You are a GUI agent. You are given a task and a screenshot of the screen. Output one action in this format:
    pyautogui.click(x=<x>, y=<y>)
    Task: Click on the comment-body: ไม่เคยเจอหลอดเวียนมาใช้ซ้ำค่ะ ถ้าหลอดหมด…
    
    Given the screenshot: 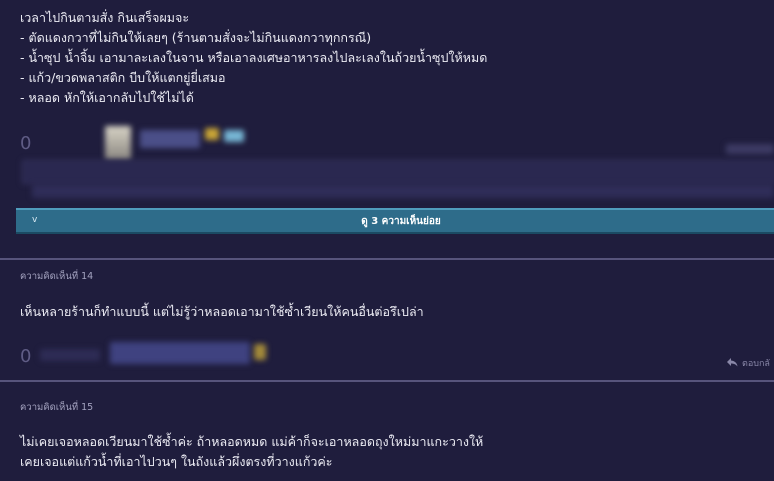 What is the action you would take?
    pyautogui.click(x=251, y=452)
    